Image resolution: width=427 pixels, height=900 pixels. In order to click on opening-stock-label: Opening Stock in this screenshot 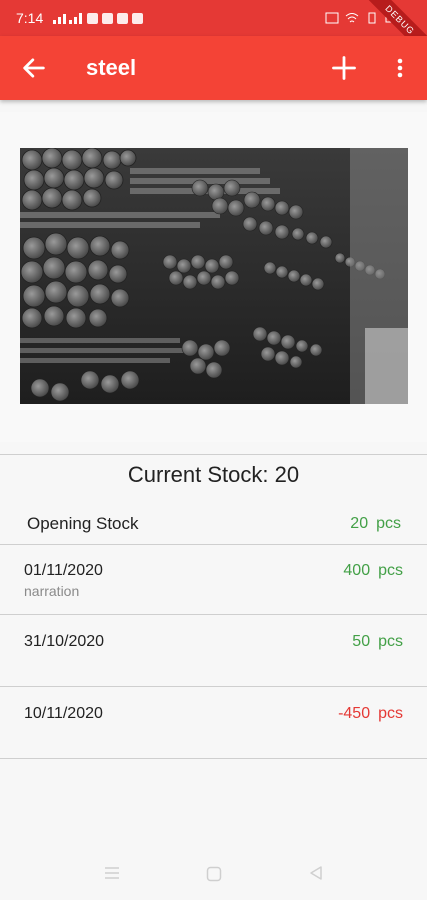, I will do `click(83, 523)`.